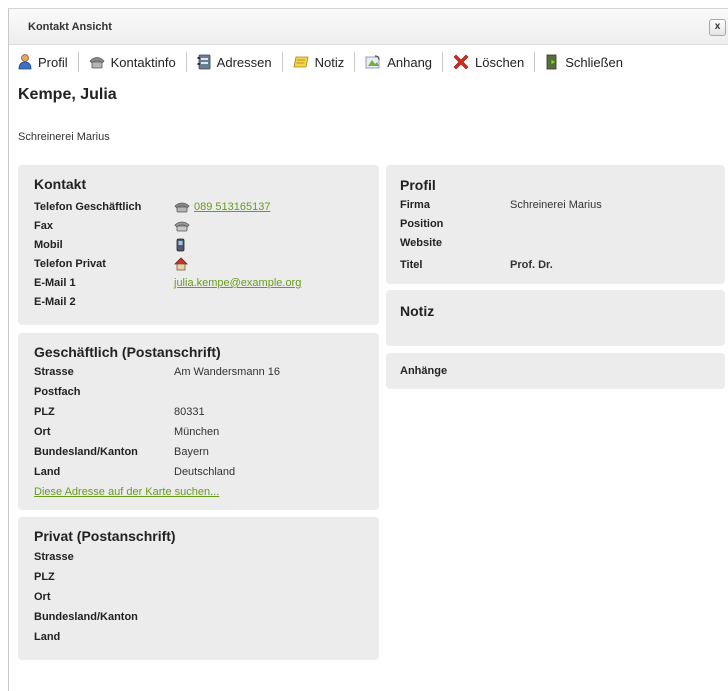  I want to click on attachment-icon, so click(372, 62).